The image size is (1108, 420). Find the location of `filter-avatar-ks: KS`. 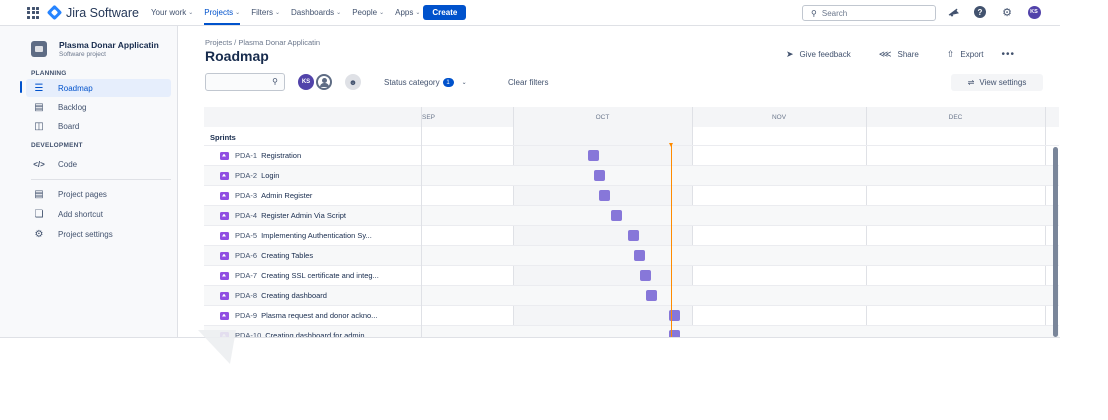

filter-avatar-ks: KS is located at coordinates (306, 82).